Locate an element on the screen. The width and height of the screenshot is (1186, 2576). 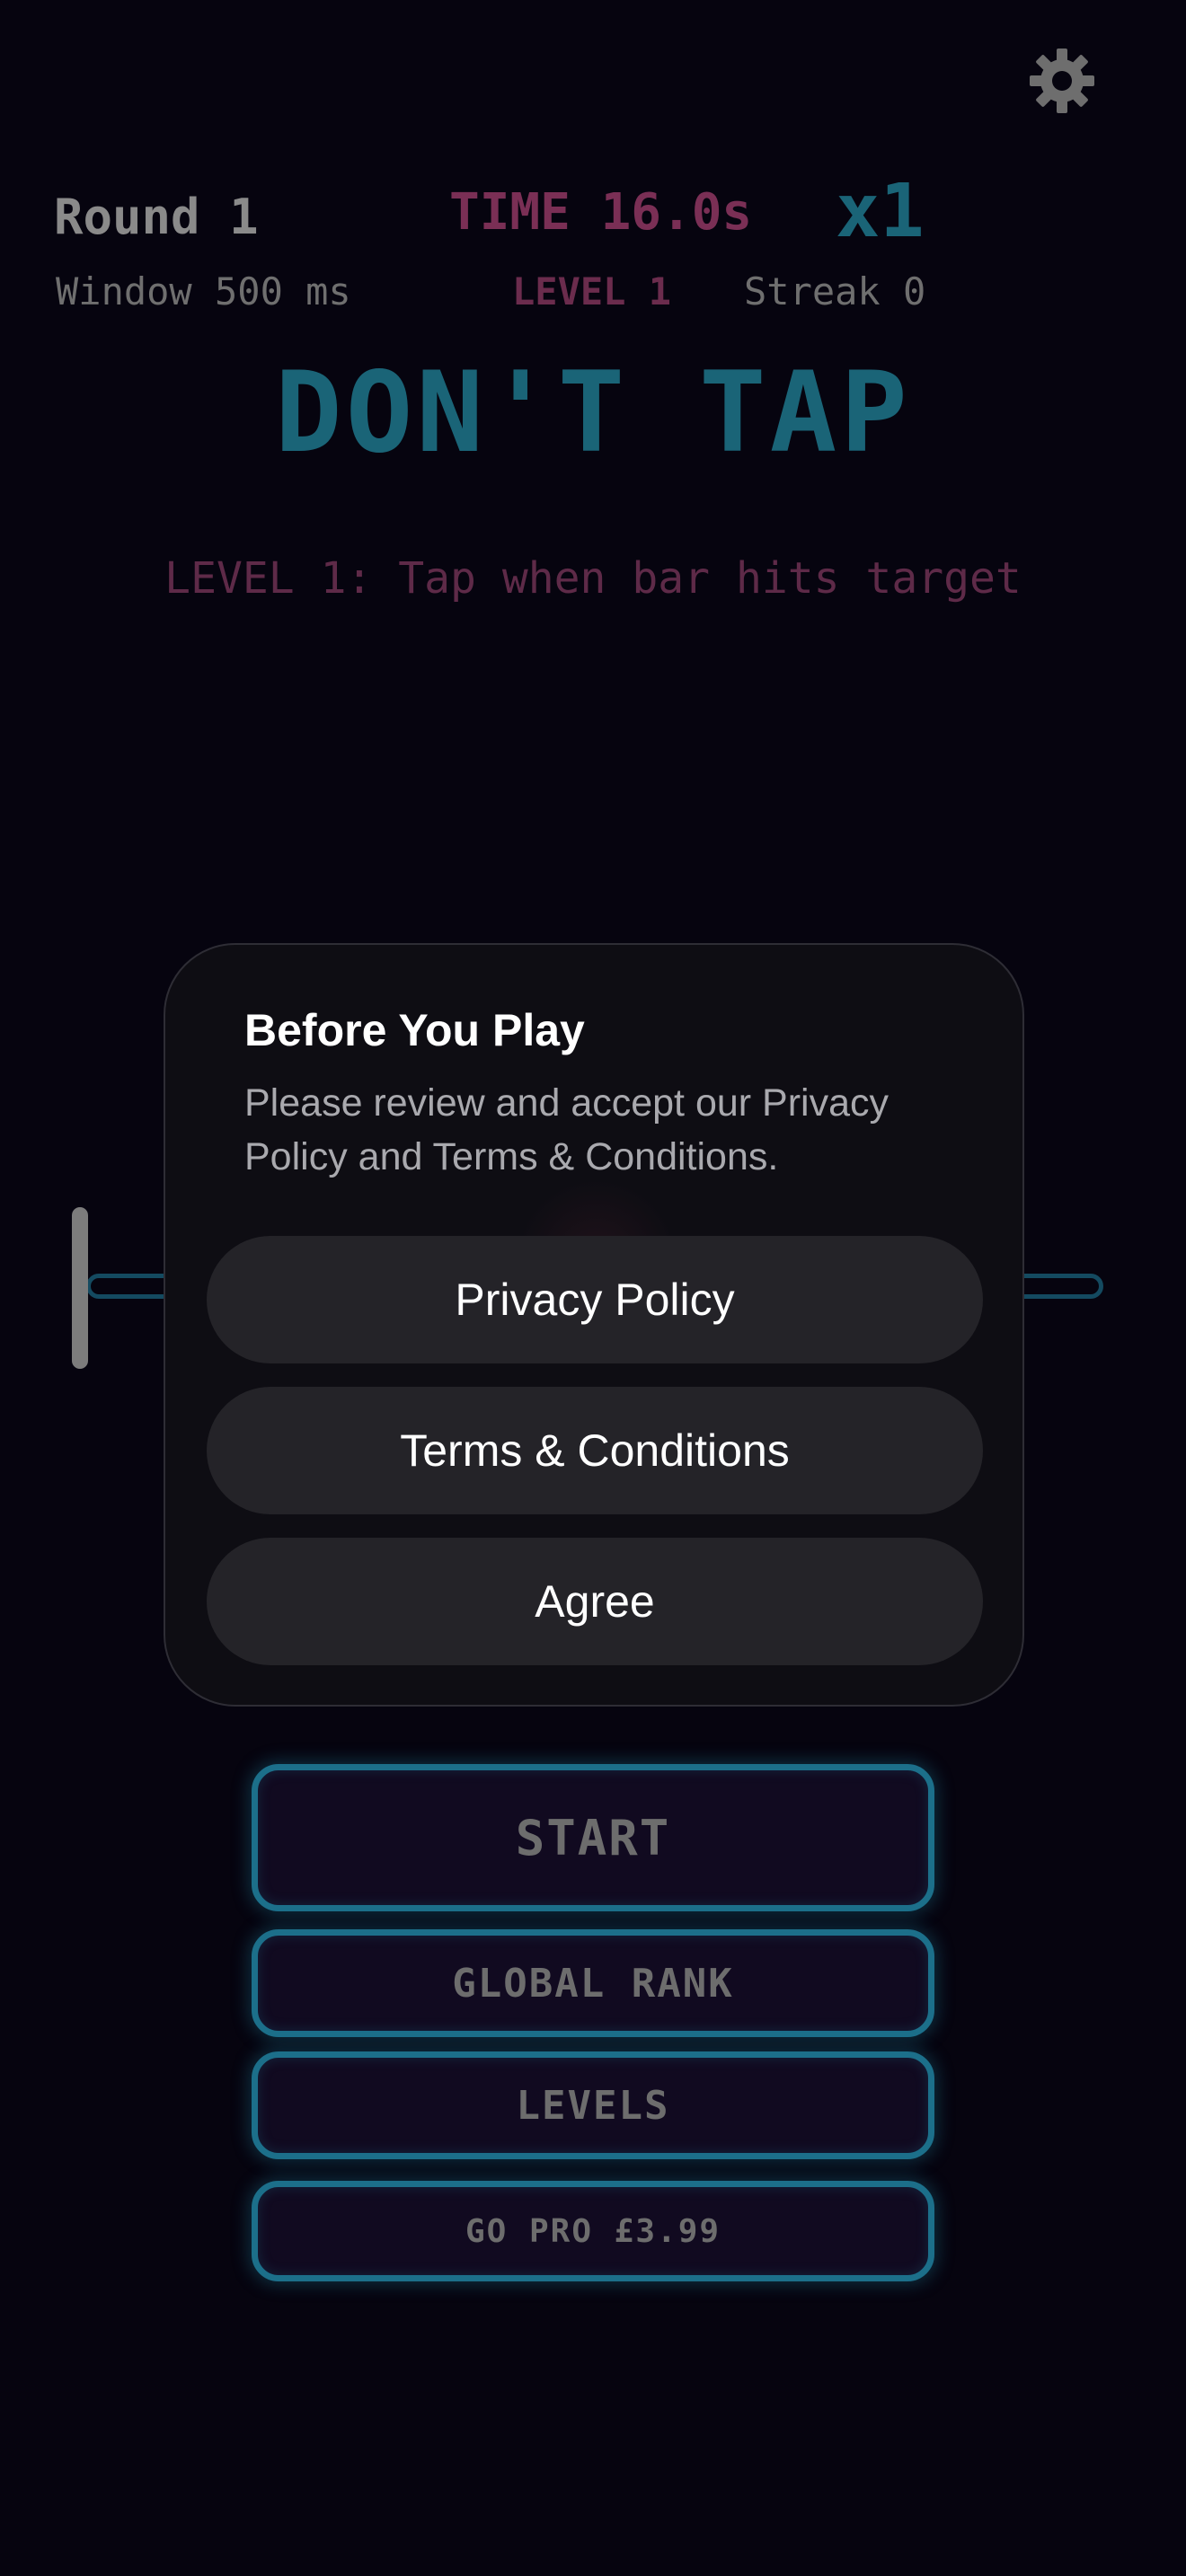
round-label: Round 1 is located at coordinates (156, 217).